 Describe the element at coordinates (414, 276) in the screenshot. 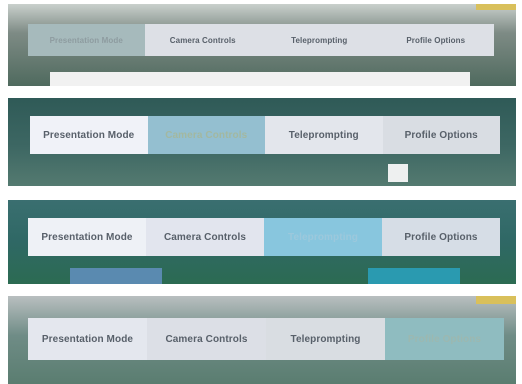

I see `action-button-right` at that location.